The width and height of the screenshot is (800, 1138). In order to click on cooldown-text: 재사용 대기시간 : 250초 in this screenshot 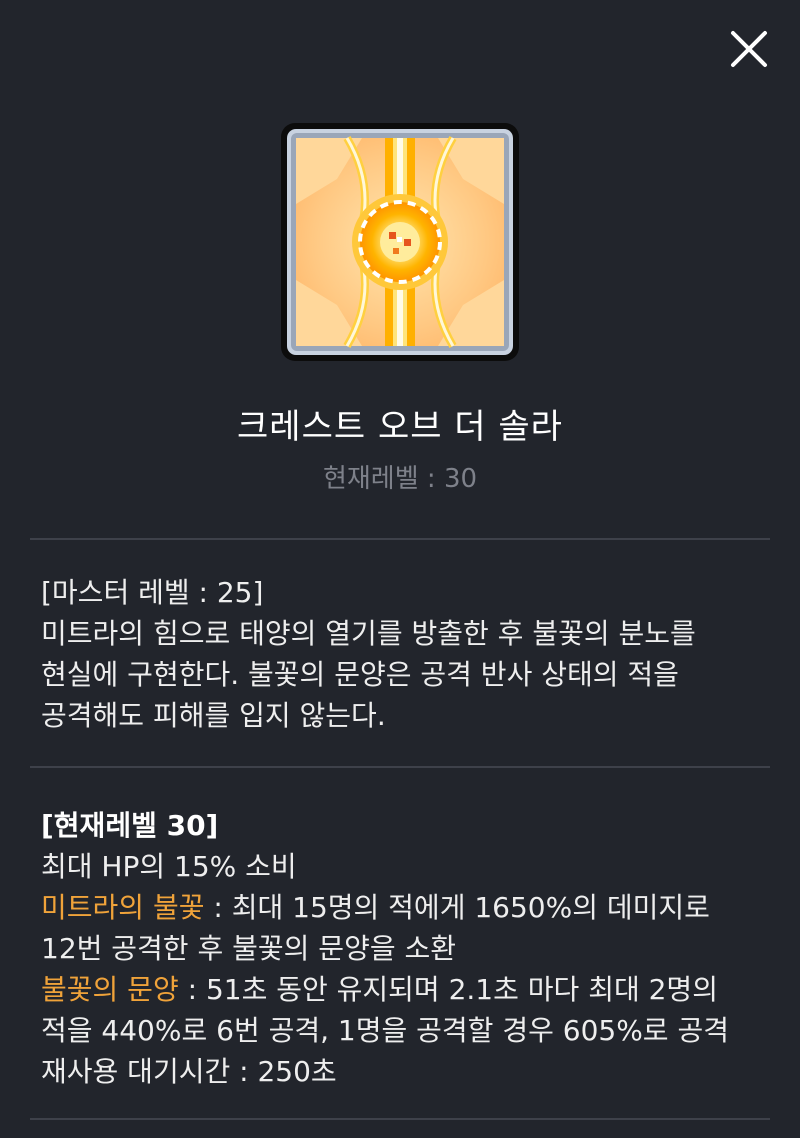, I will do `click(189, 1071)`.